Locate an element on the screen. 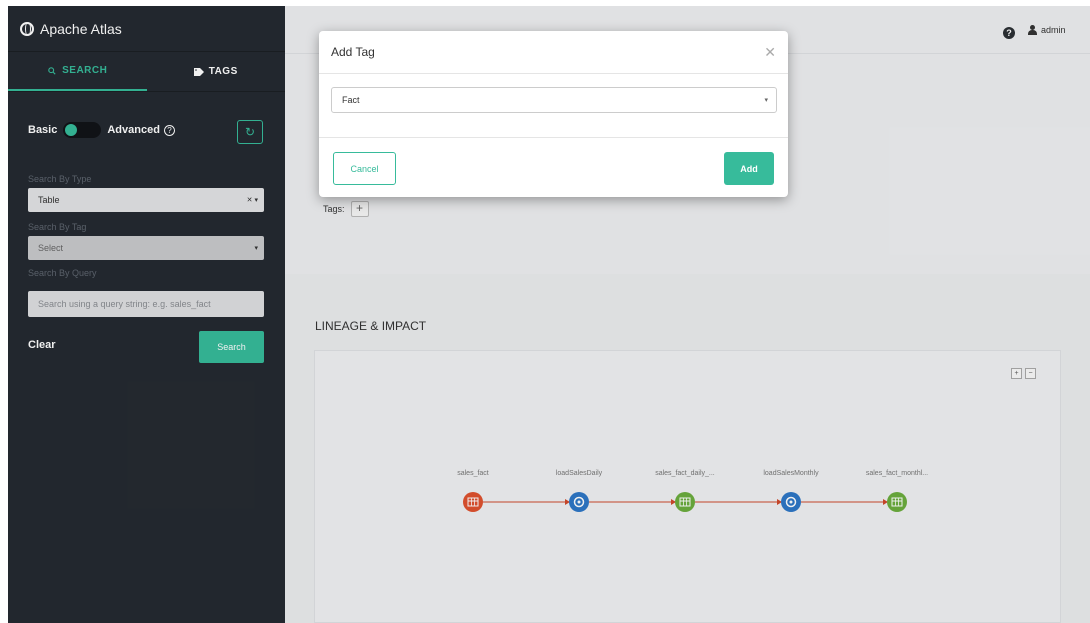  tag-dropdown: Fact ▾ is located at coordinates (554, 100).